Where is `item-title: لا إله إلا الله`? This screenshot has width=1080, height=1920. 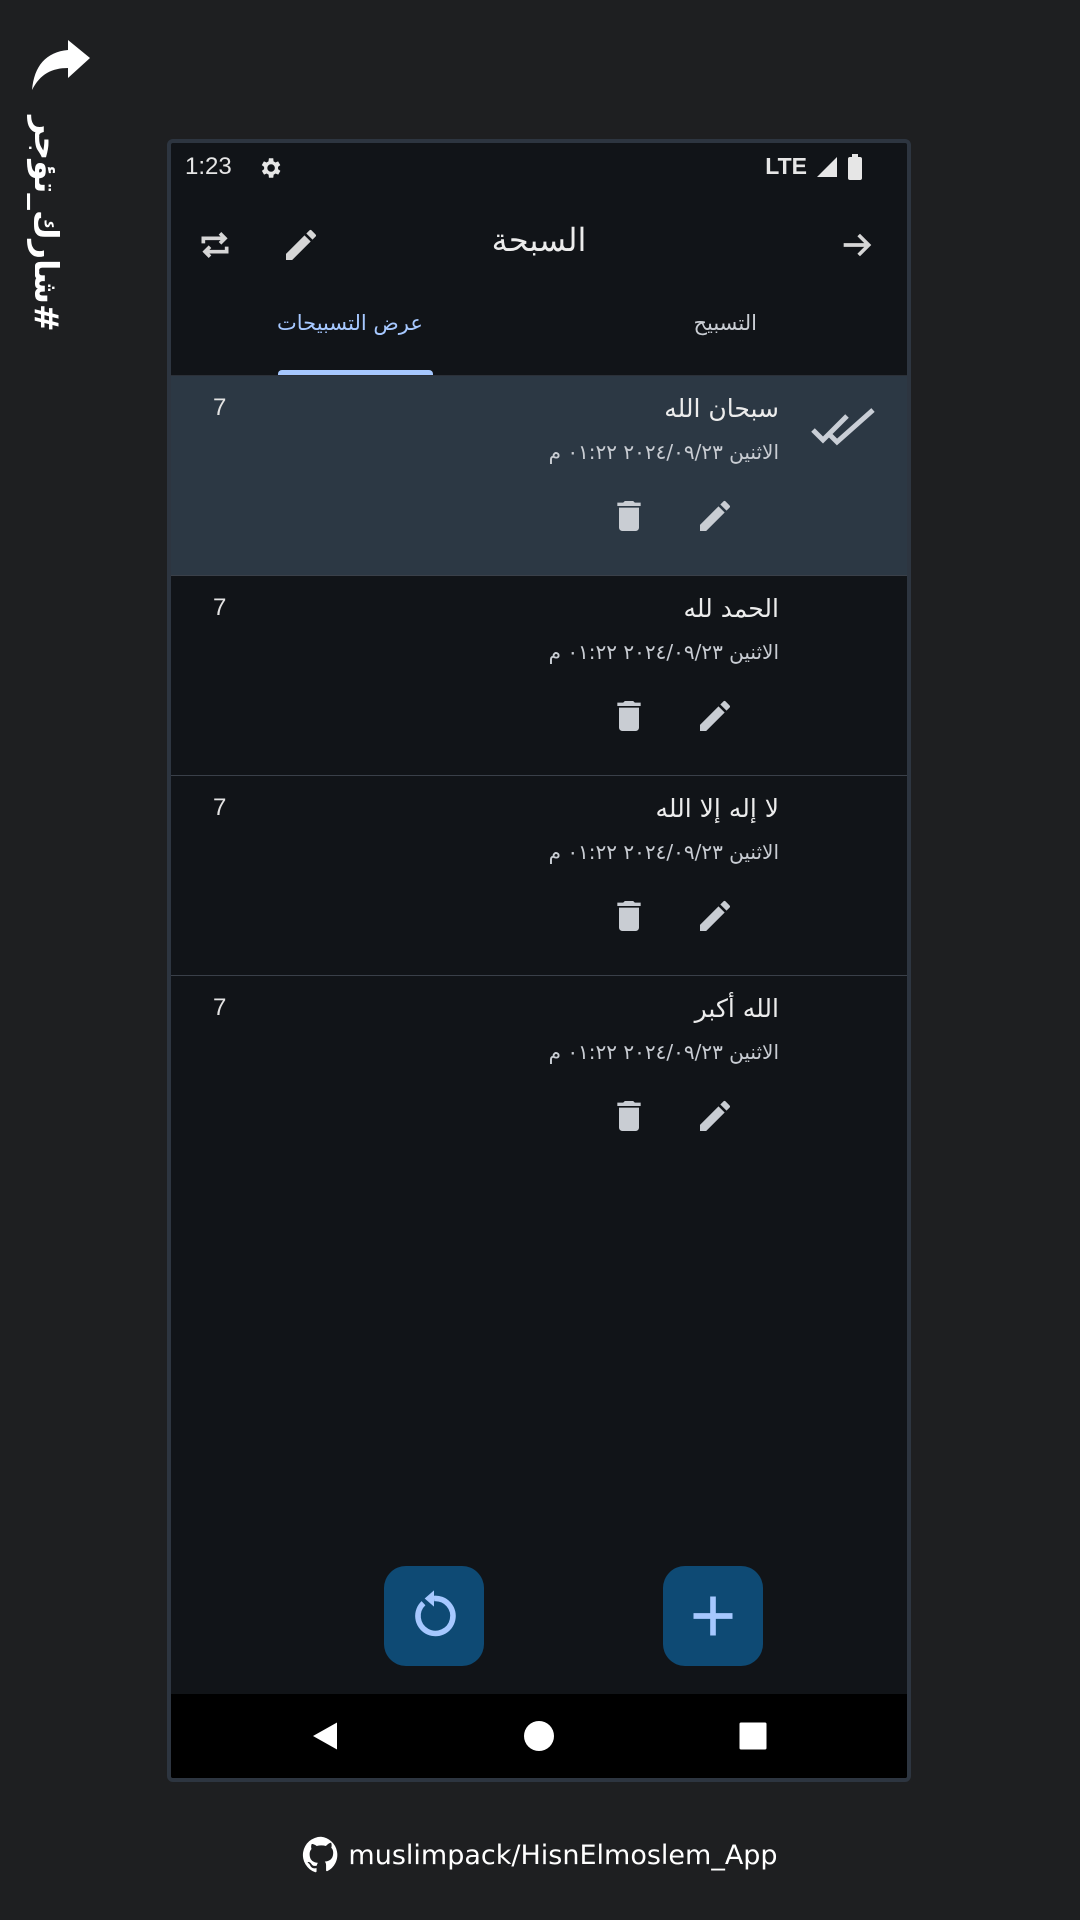
item-title: لا إله إلا الله is located at coordinates (717, 808).